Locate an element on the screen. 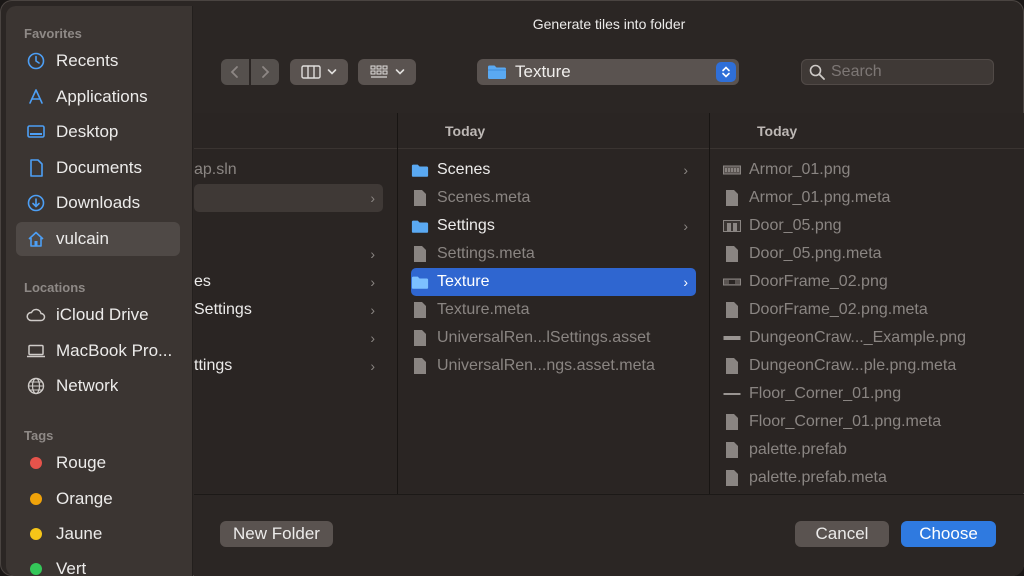 This screenshot has height=576, width=1024. sidebar-tag-vert: Vert is located at coordinates (98, 564).